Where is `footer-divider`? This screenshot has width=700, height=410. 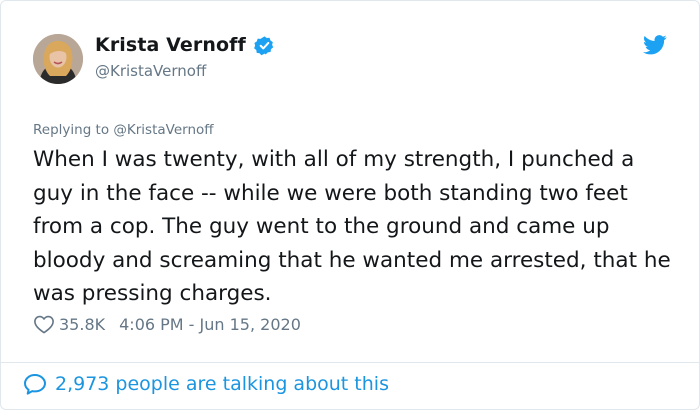
footer-divider is located at coordinates (350, 362).